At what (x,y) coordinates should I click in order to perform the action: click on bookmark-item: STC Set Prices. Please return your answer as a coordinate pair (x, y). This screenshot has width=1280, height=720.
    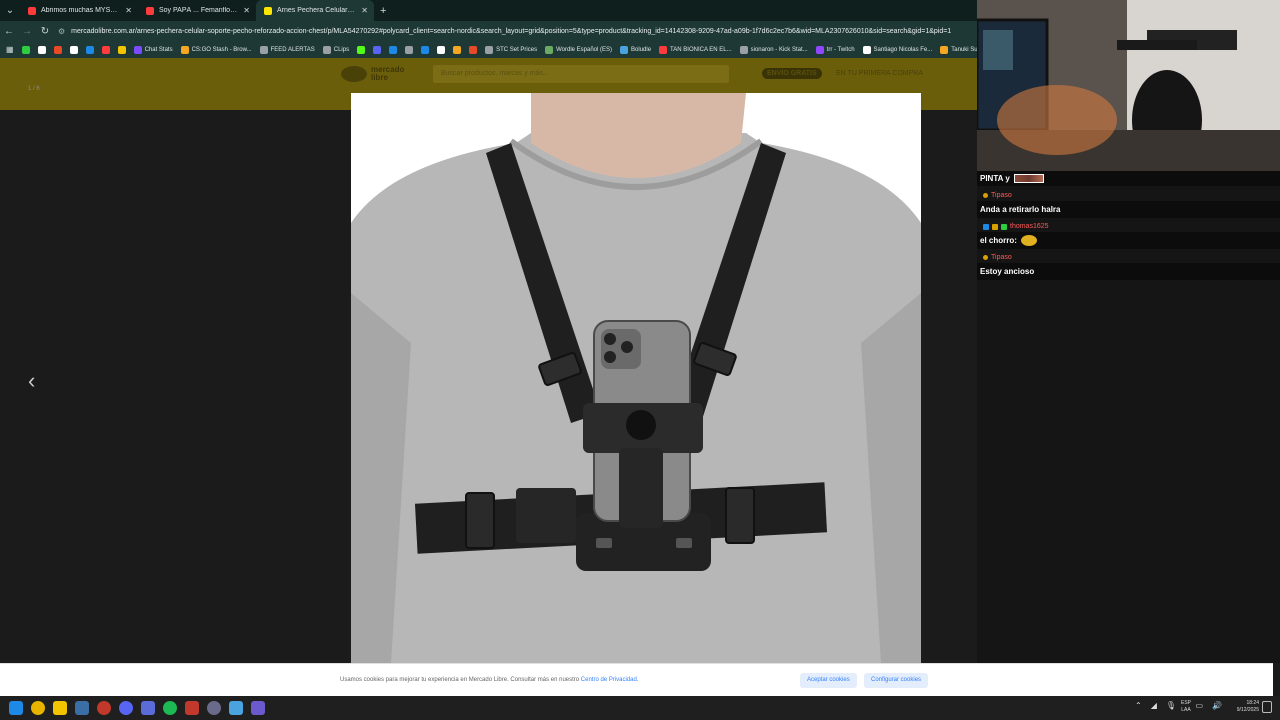
    Looking at the image, I should click on (511, 49).